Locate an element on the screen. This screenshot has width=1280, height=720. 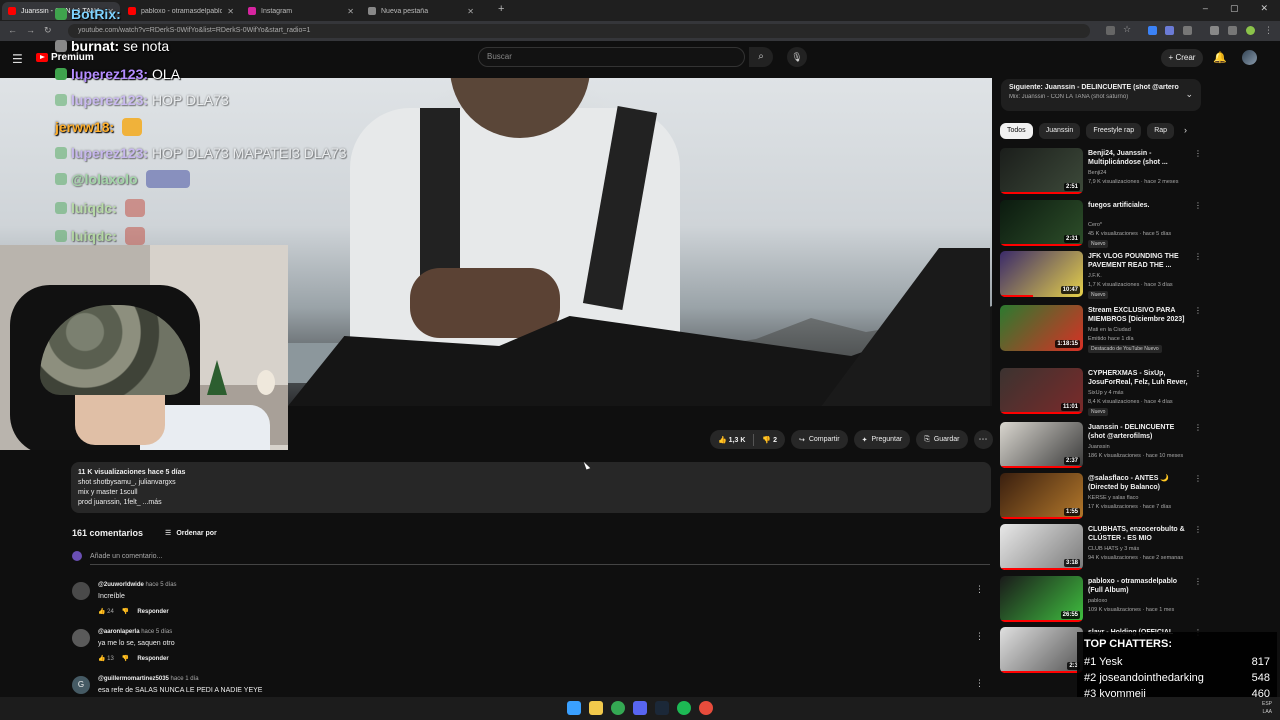
video-title: pabloxo - otramasdelpablo (Full Album) is located at coordinates (1138, 586).